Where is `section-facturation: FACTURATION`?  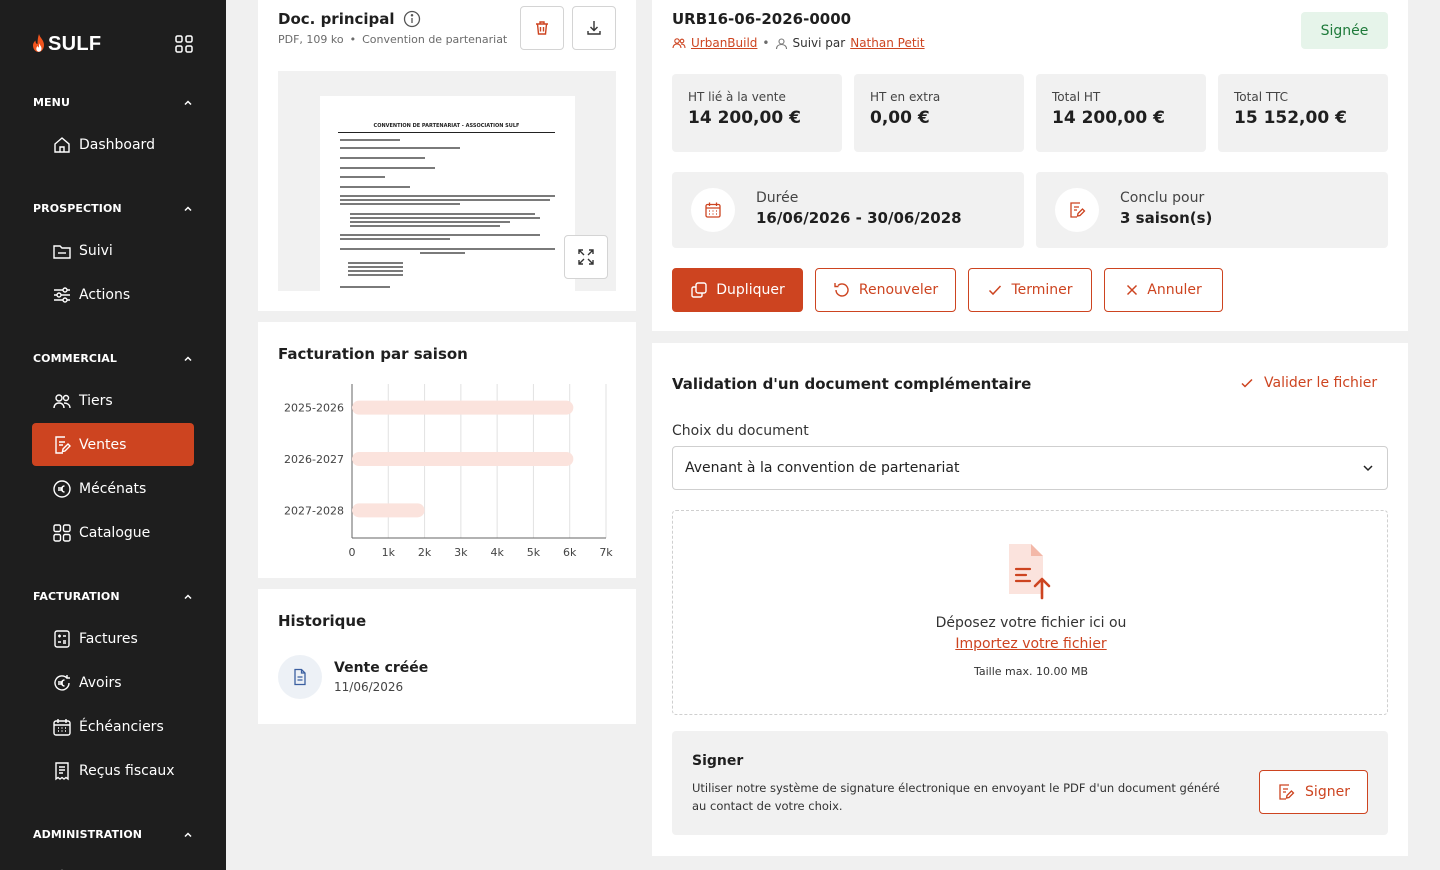
section-facturation: FACTURATION is located at coordinates (113, 596).